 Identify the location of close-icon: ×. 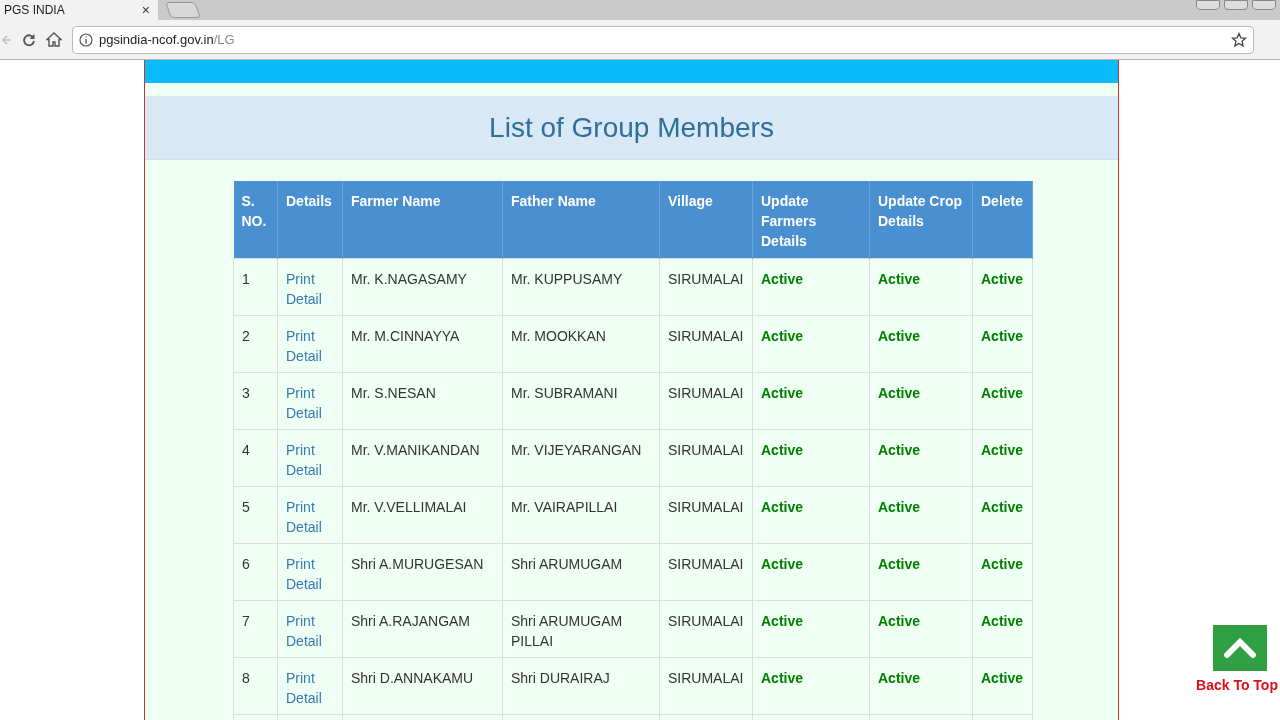
(145, 10).